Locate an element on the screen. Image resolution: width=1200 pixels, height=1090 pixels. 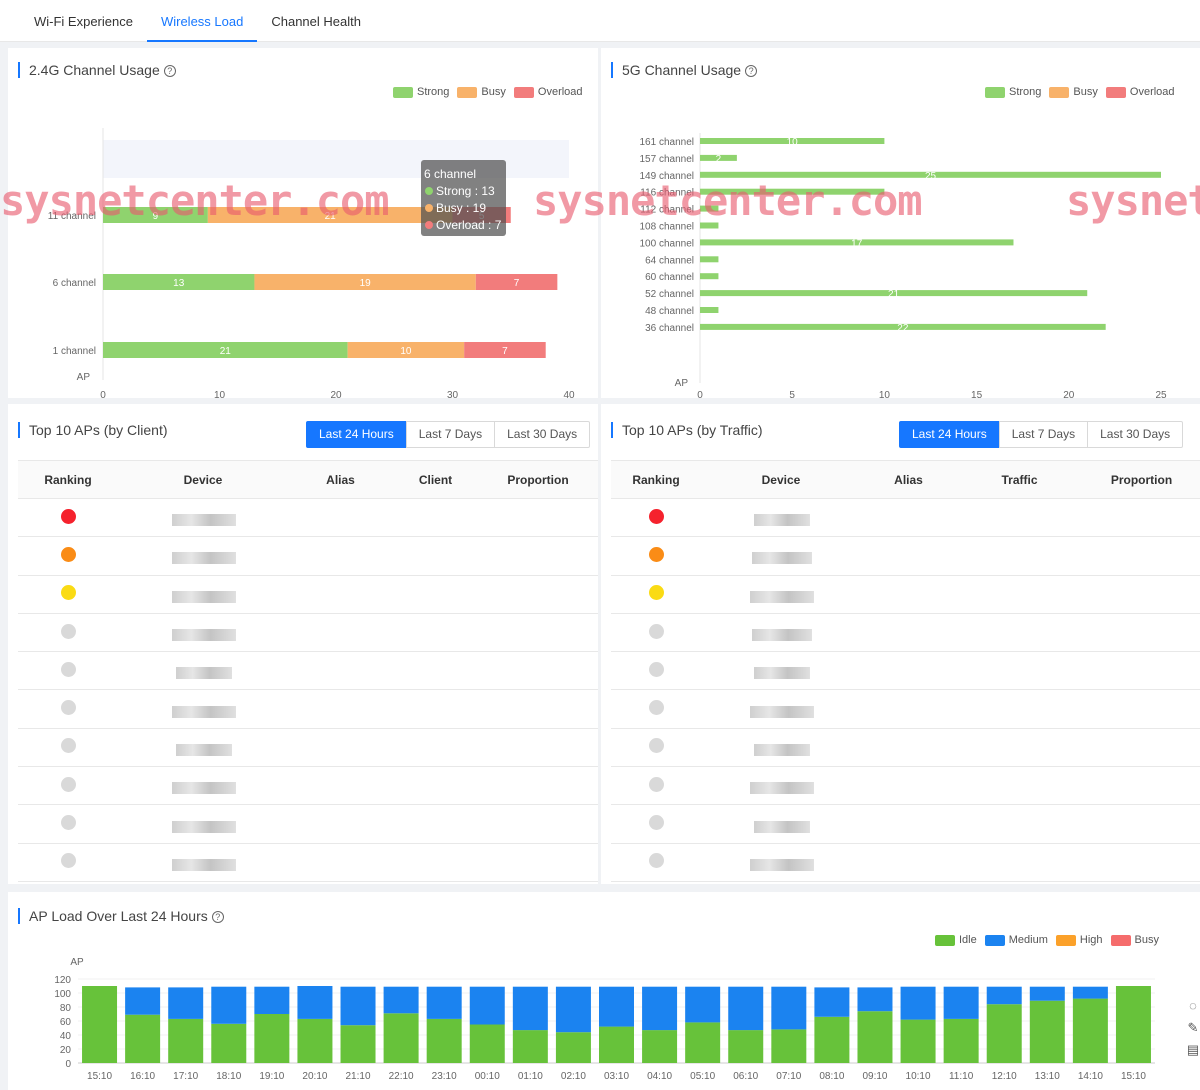
x-tick-label: 16:10 is located at coordinates (142, 1076).